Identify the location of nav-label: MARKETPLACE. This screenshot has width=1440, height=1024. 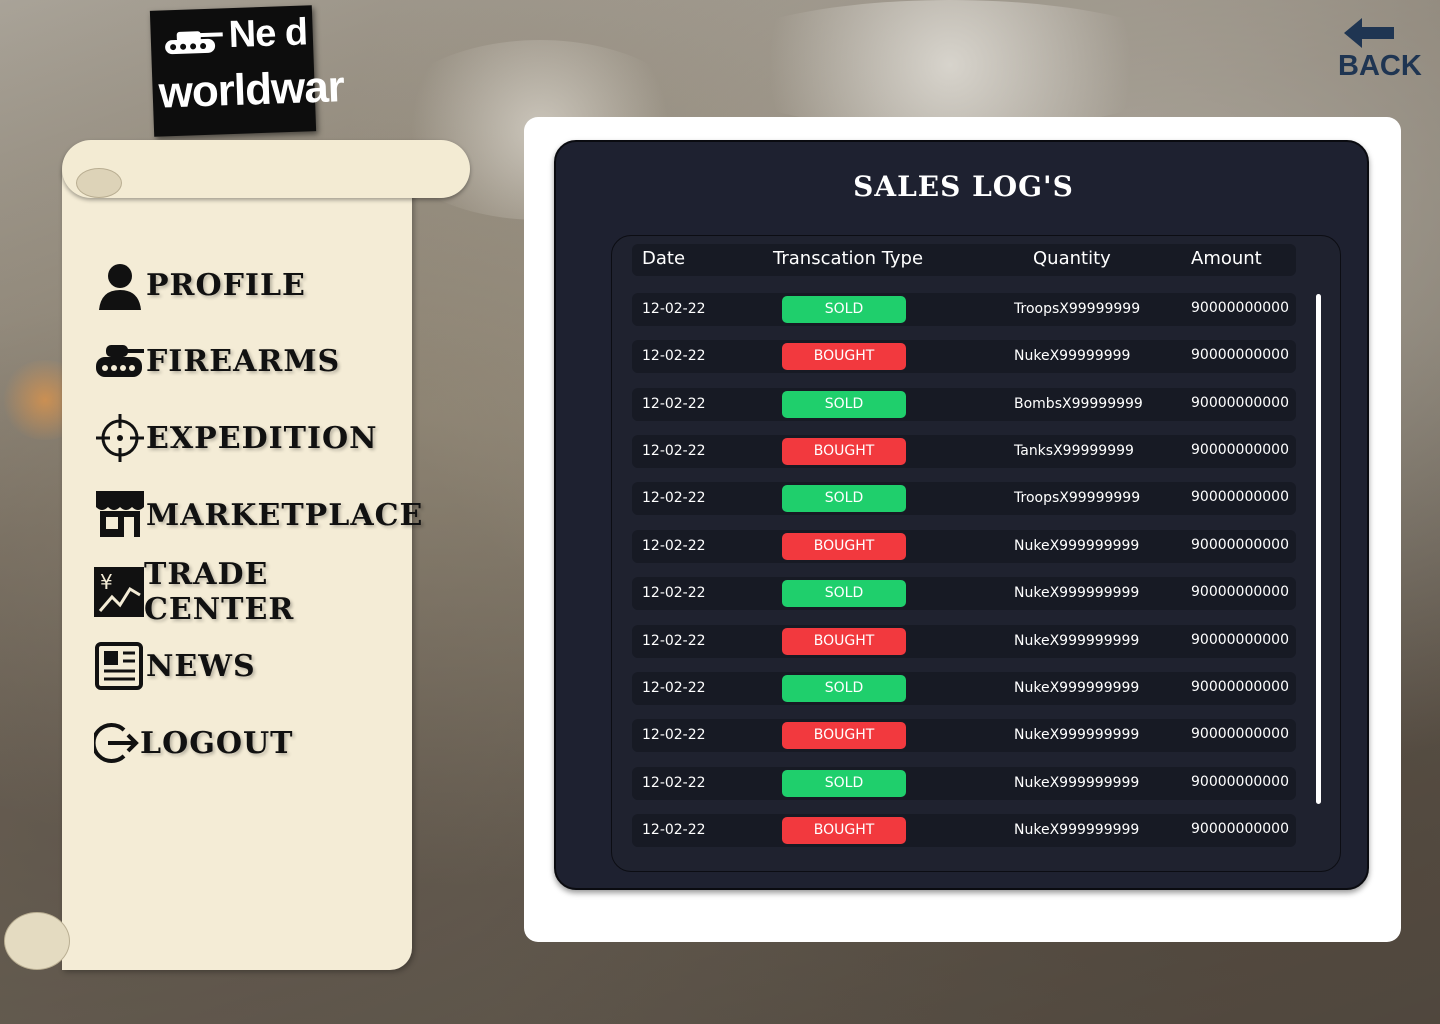
(285, 515).